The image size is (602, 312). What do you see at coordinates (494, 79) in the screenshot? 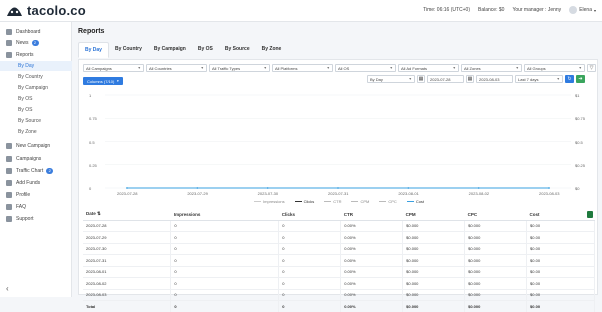
I see `date-to-input: 2023-08-03` at bounding box center [494, 79].